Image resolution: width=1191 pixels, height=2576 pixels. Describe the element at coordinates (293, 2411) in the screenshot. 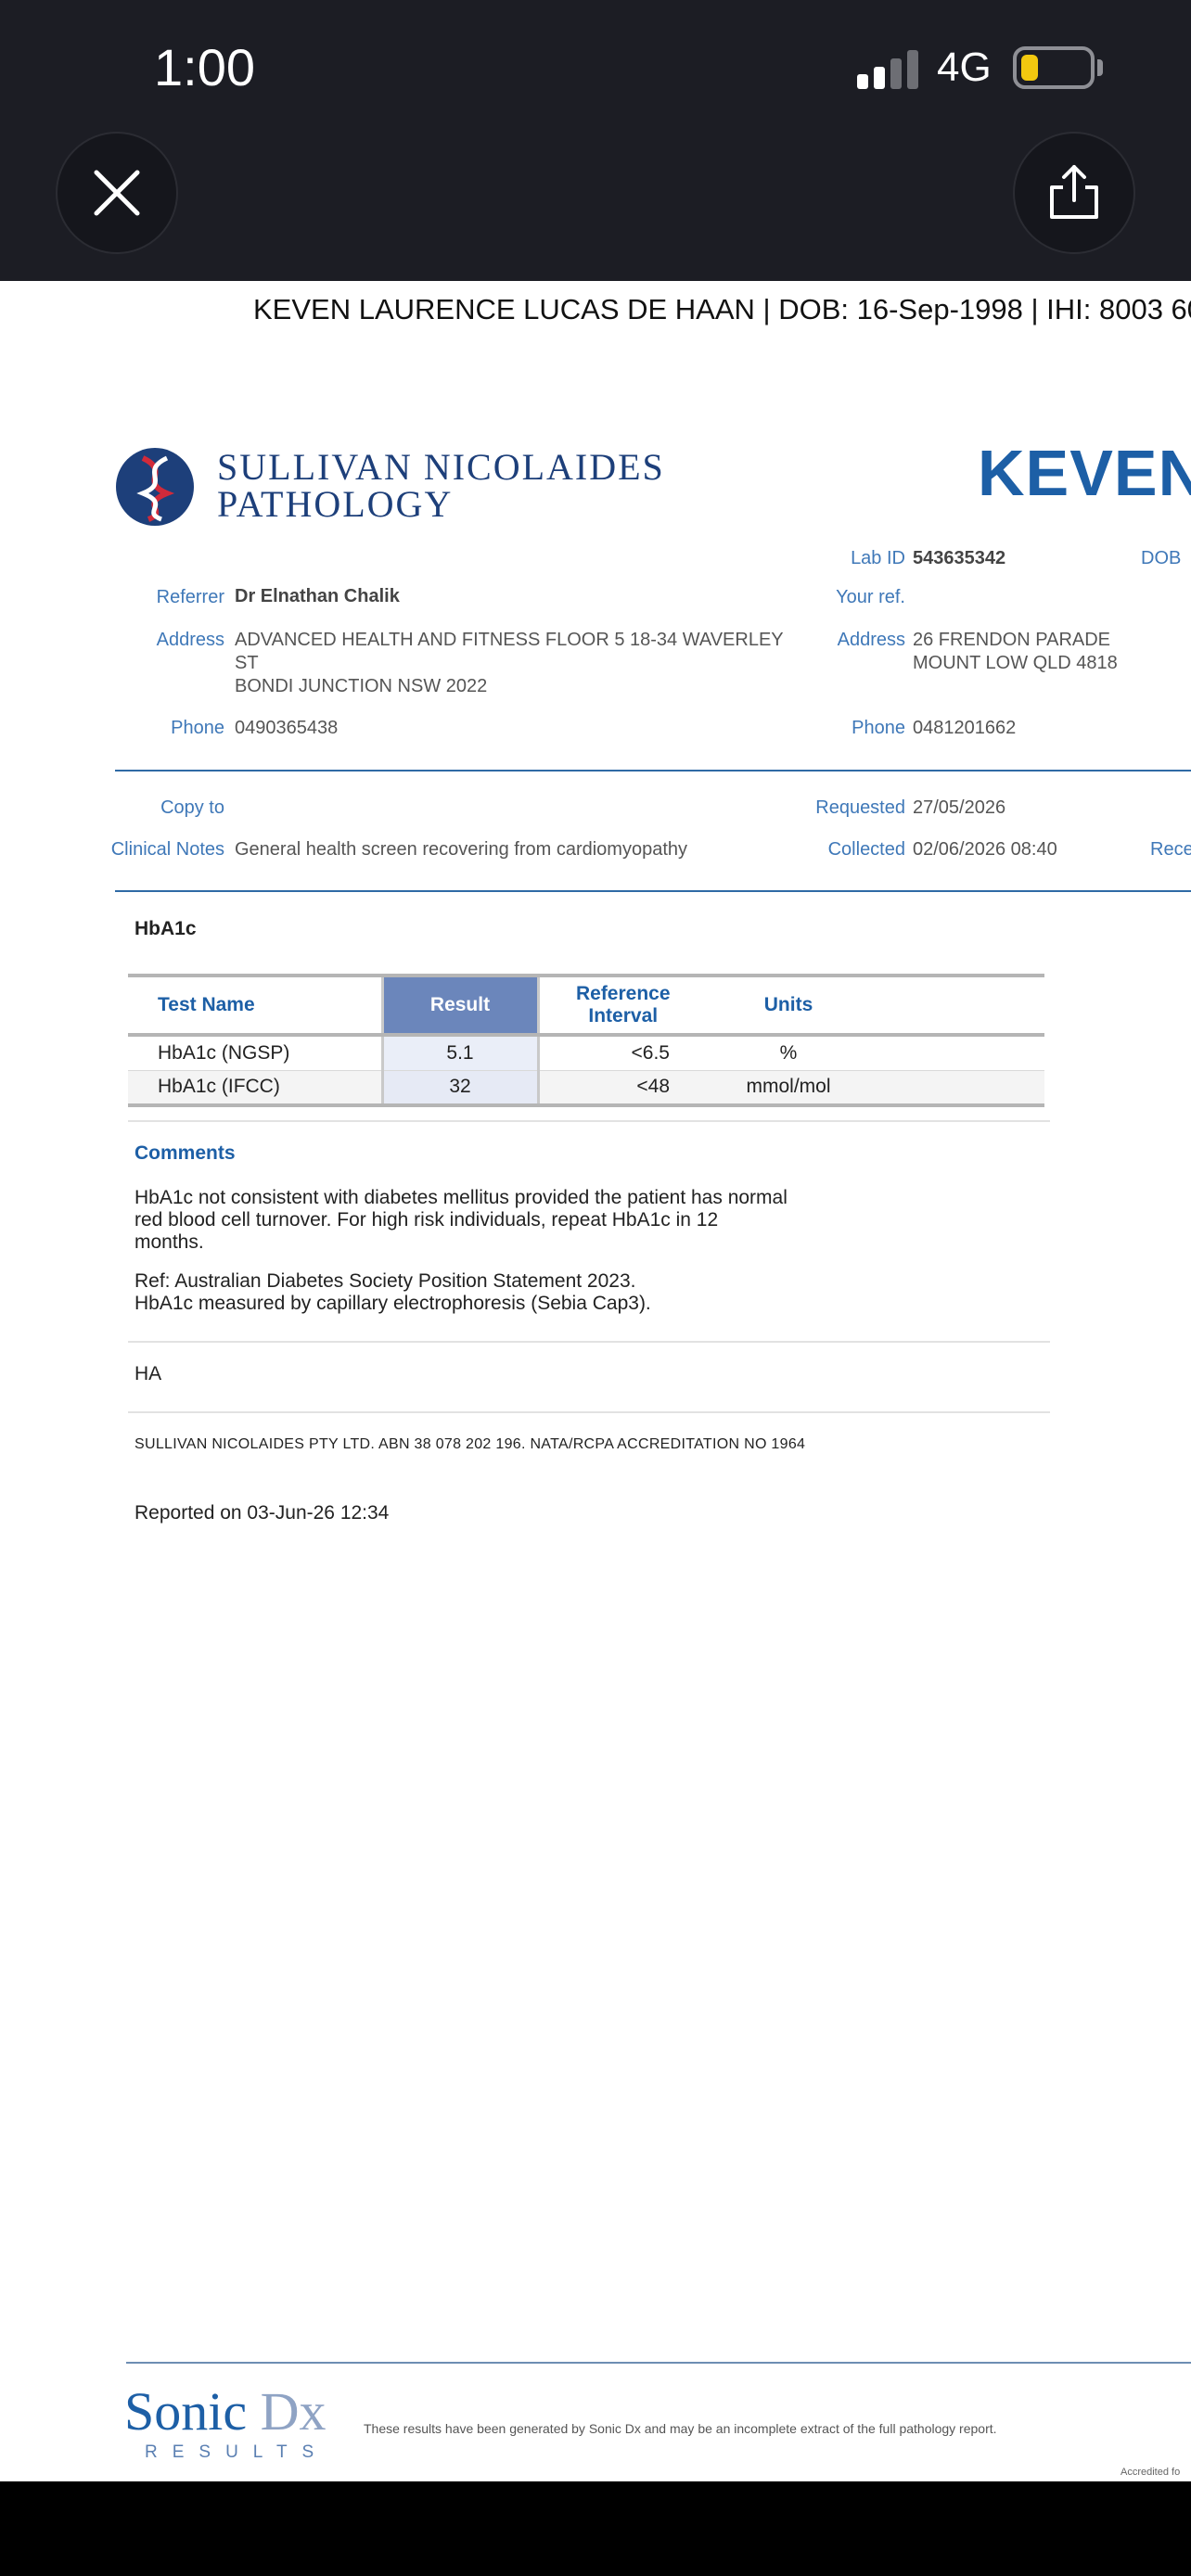

I see `dx-logo-word: Dx` at that location.